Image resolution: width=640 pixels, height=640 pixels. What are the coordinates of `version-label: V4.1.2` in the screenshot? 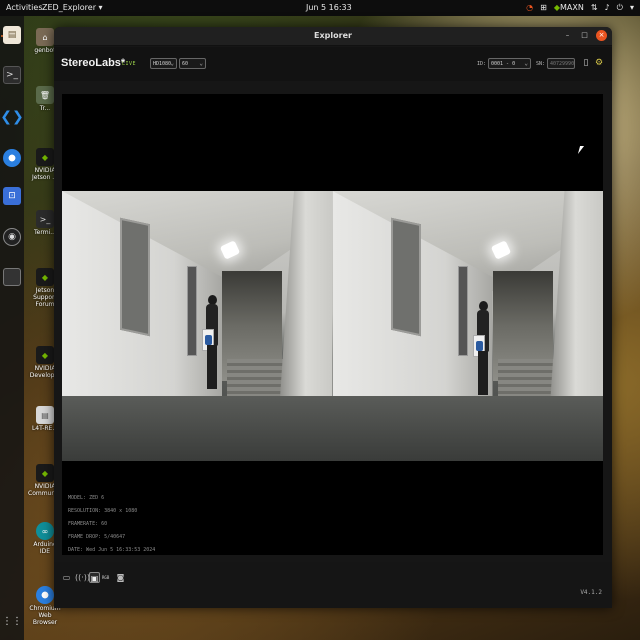 It's located at (591, 592).